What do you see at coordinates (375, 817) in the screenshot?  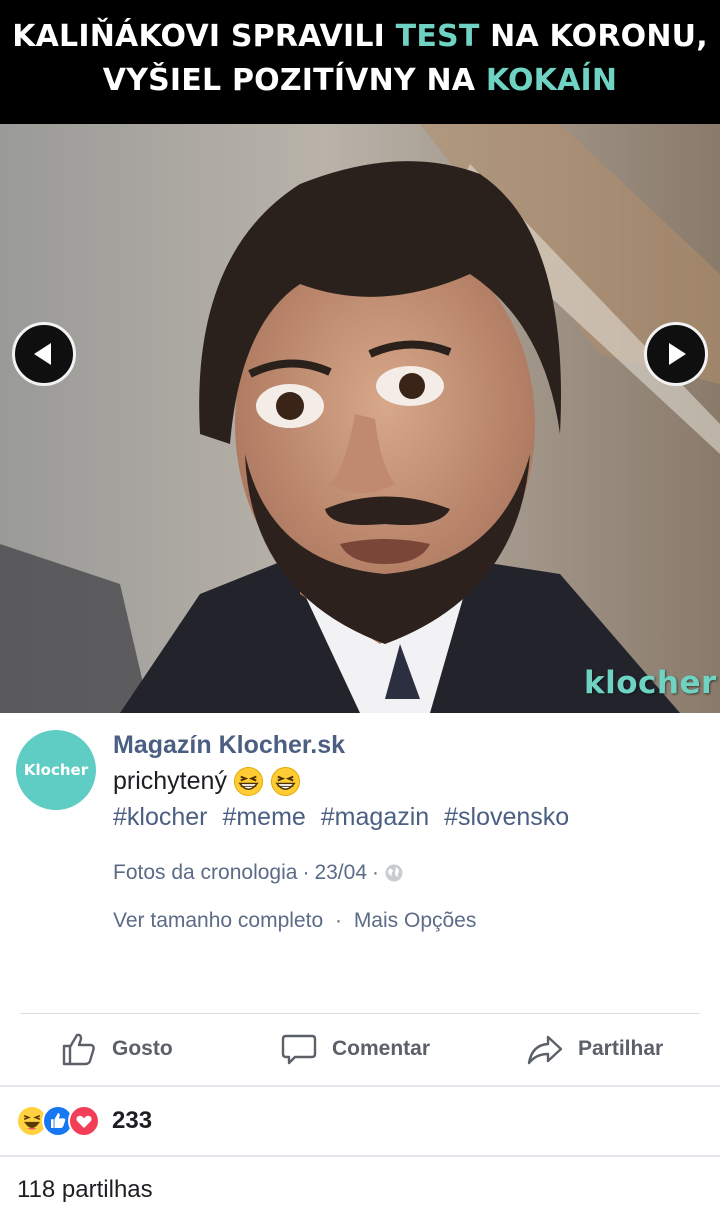 I see `hashtag-link: #magazin` at bounding box center [375, 817].